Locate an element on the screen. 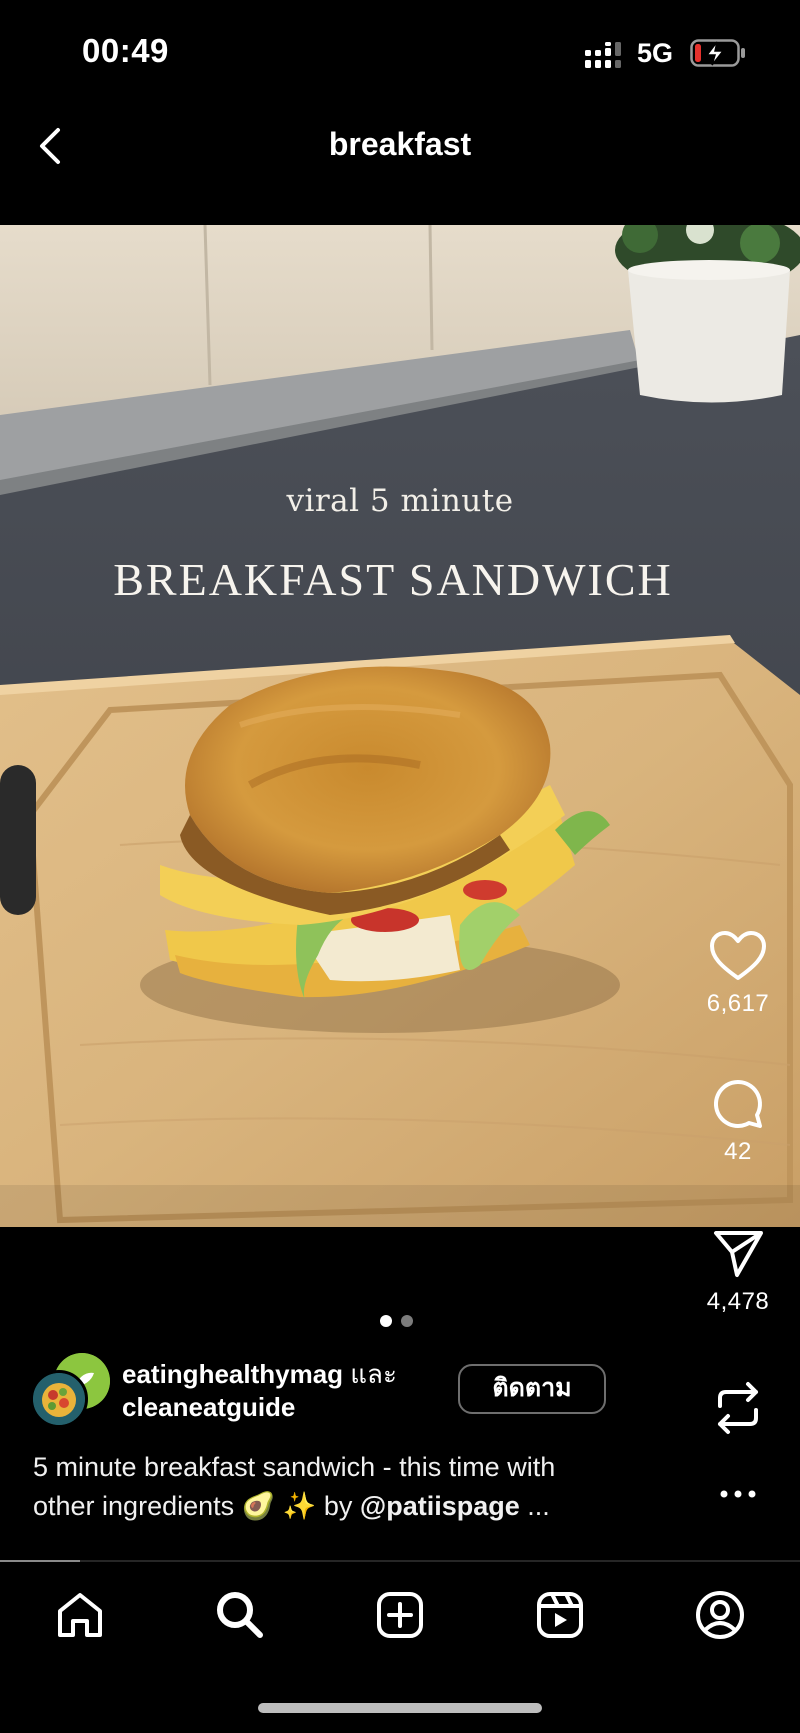 The image size is (800, 1733). more-options-button is located at coordinates (738, 1494).